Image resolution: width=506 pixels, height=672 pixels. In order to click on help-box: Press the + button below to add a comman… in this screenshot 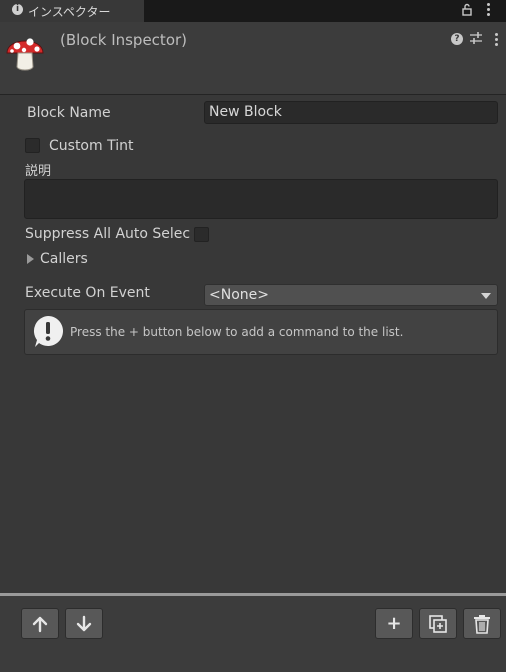, I will do `click(261, 332)`.